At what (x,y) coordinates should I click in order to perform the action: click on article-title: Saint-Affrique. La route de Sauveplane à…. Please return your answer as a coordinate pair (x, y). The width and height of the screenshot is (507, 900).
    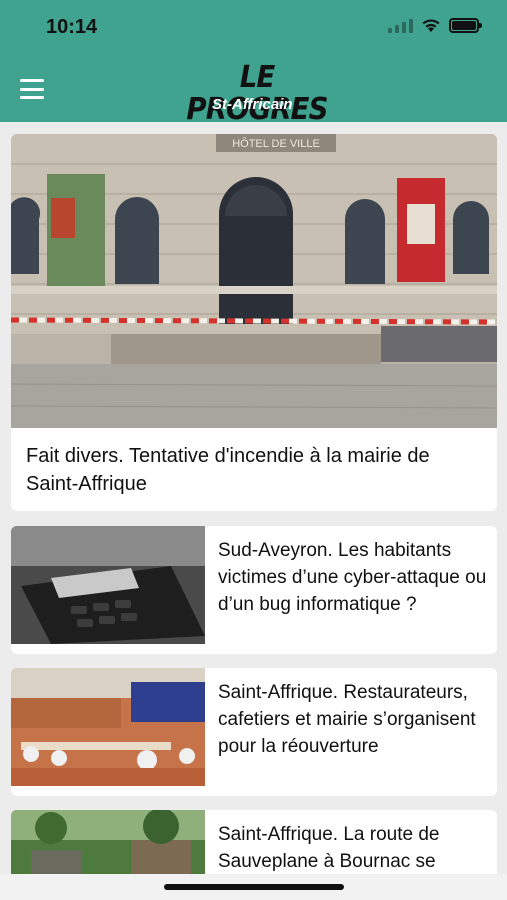
    Looking at the image, I should click on (329, 848).